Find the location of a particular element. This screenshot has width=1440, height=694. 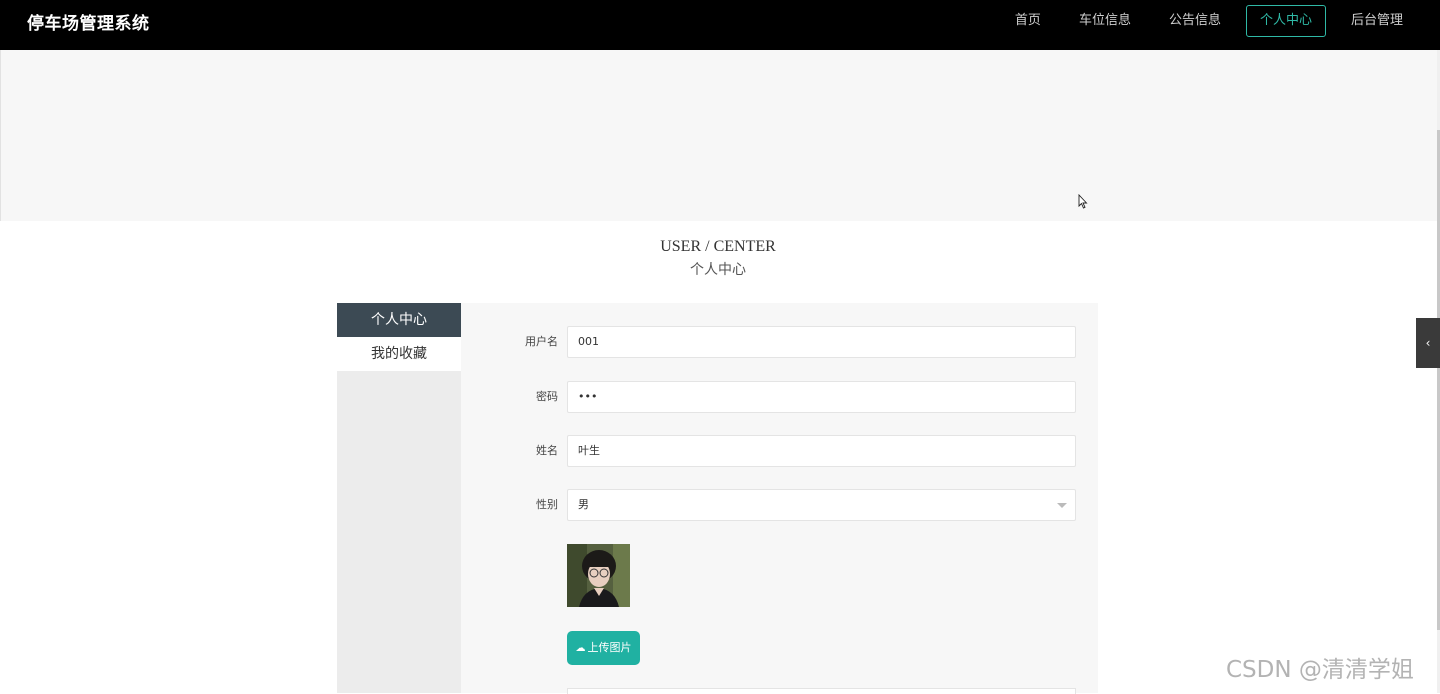

password-label: 密码 is located at coordinates (547, 396).